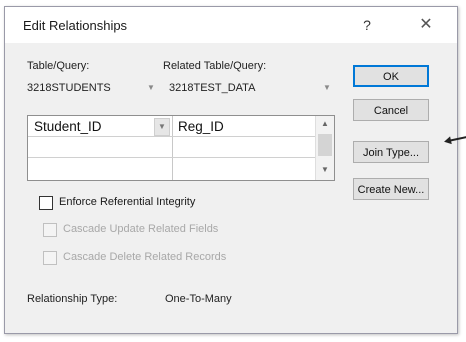 This screenshot has width=466, height=342. I want to click on dialog-title: Edit Relationships, so click(75, 25).